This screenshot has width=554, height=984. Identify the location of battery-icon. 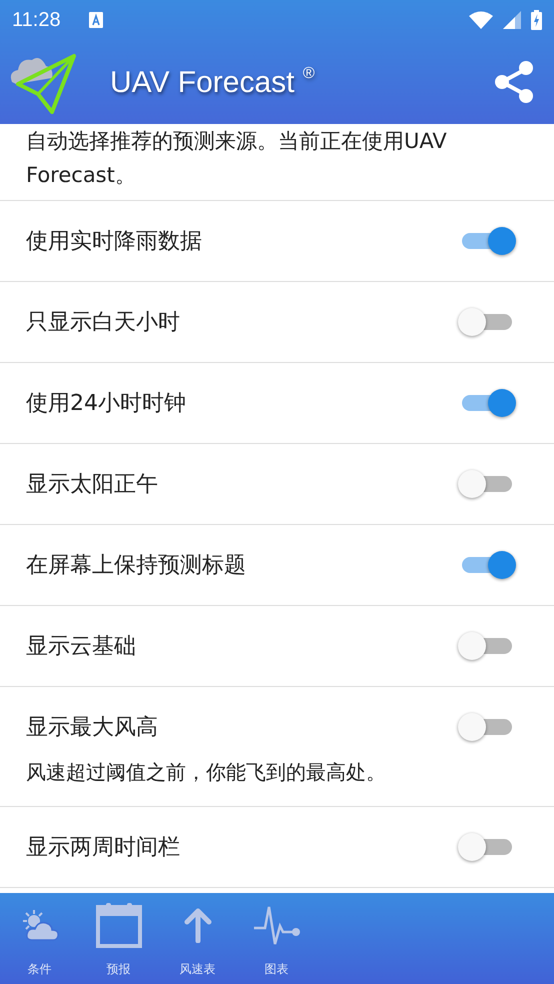
(536, 20).